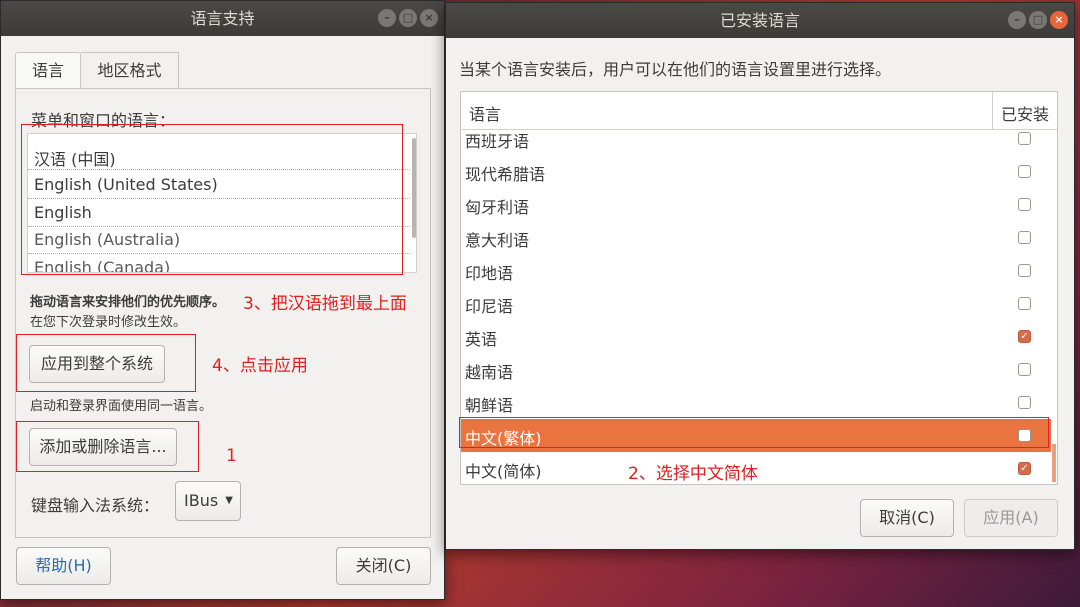 The image size is (1080, 607). I want to click on install-description: 当某个语言安装后，用户可以在他们的语言设置里进行选择。, so click(675, 69).